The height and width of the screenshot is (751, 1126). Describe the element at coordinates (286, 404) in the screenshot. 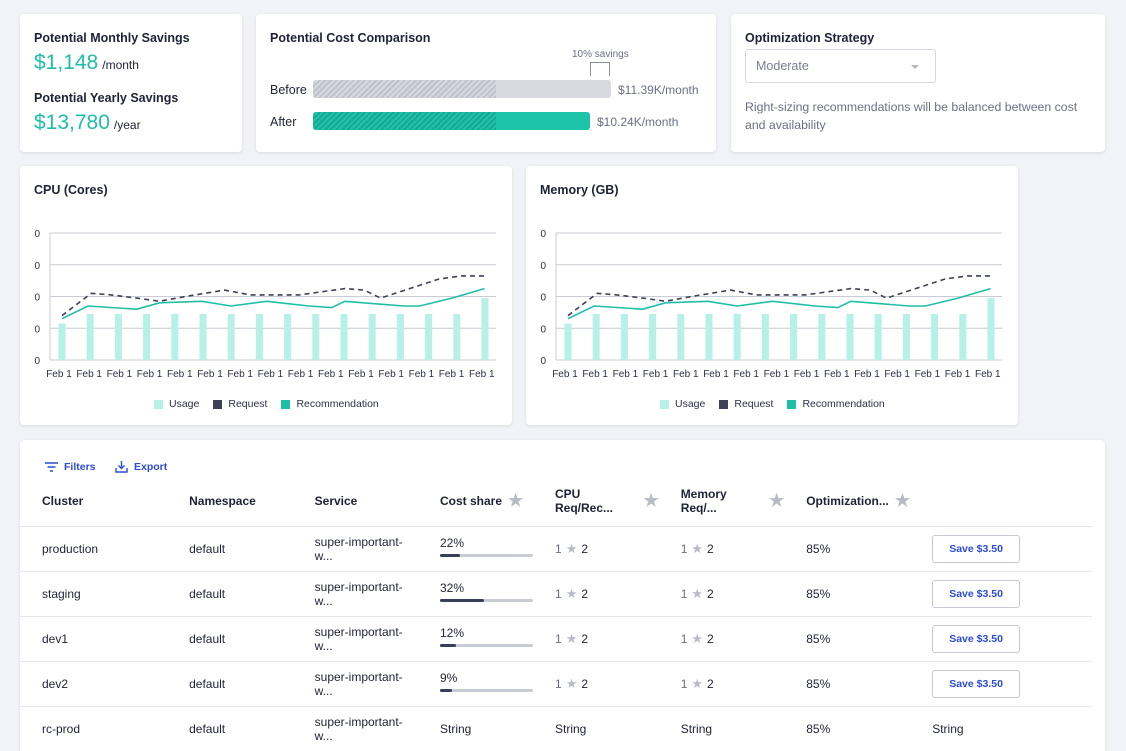

I see `legend-swatch-recommendation` at that location.